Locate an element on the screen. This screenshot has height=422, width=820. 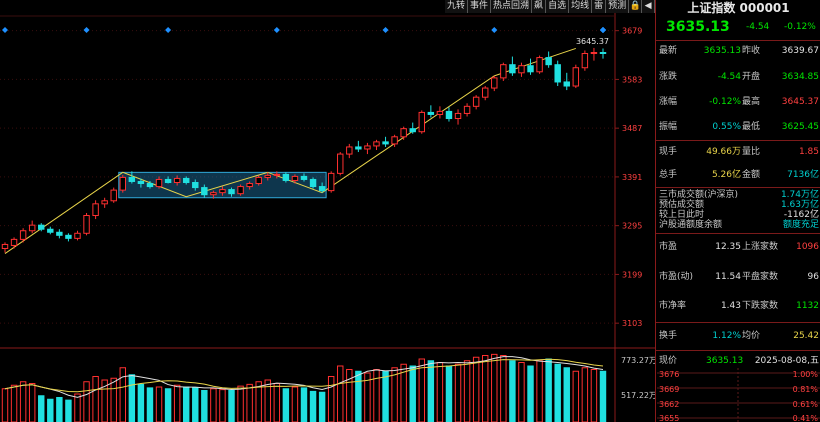
price-tick: 3679 is located at coordinates (632, 31).